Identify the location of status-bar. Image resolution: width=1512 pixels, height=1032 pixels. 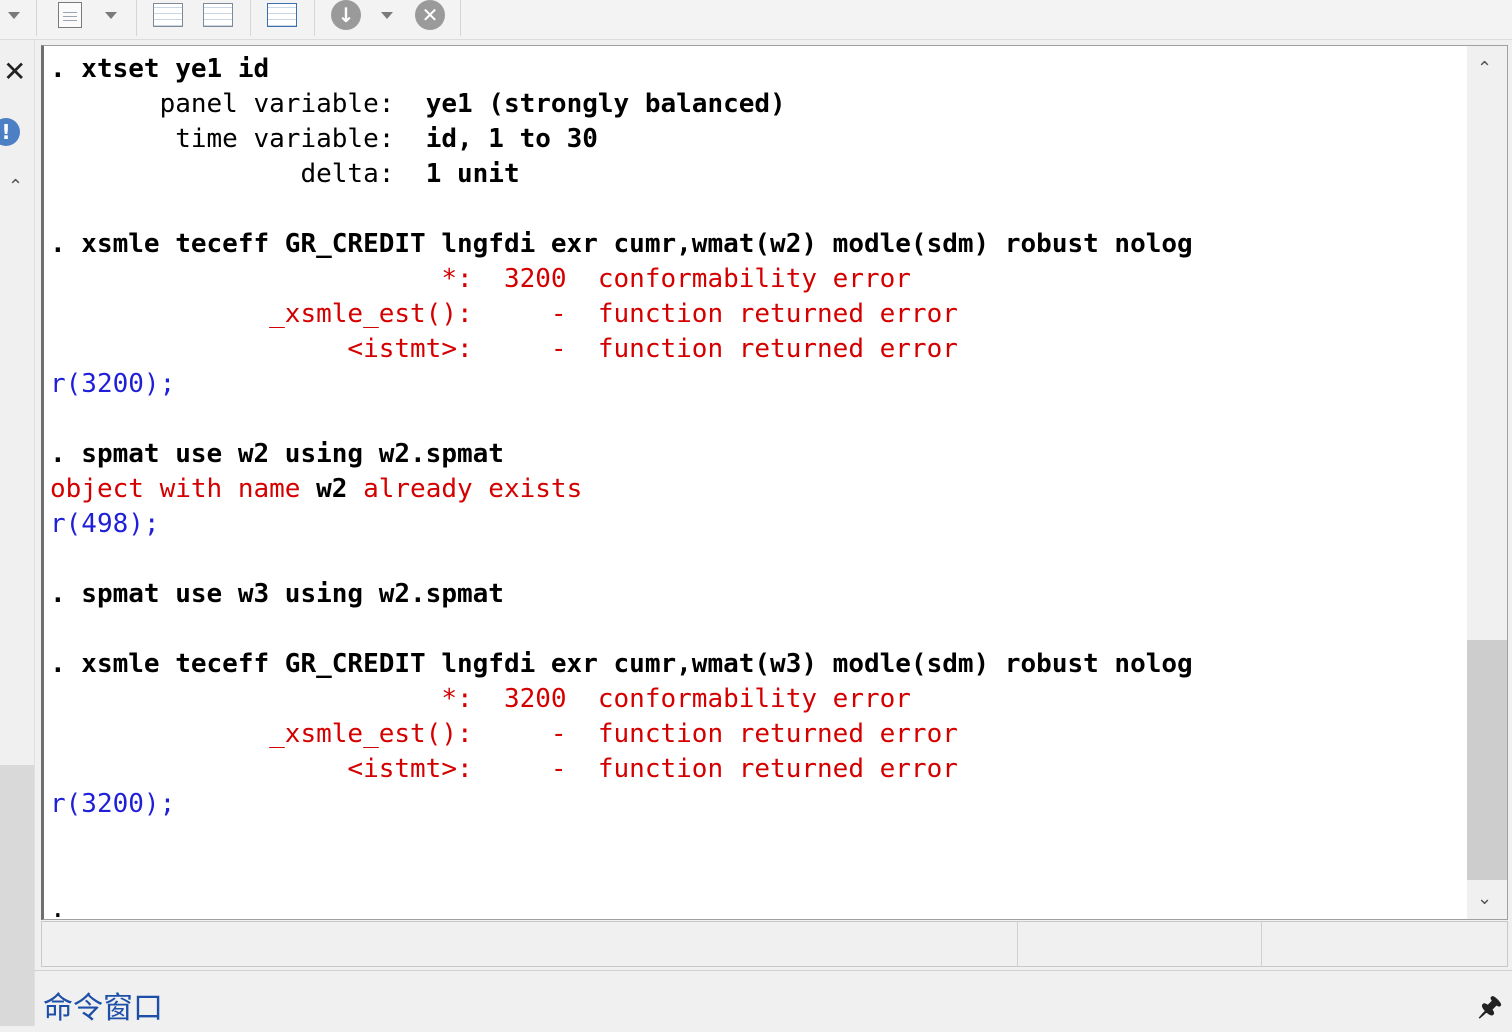
(774, 944).